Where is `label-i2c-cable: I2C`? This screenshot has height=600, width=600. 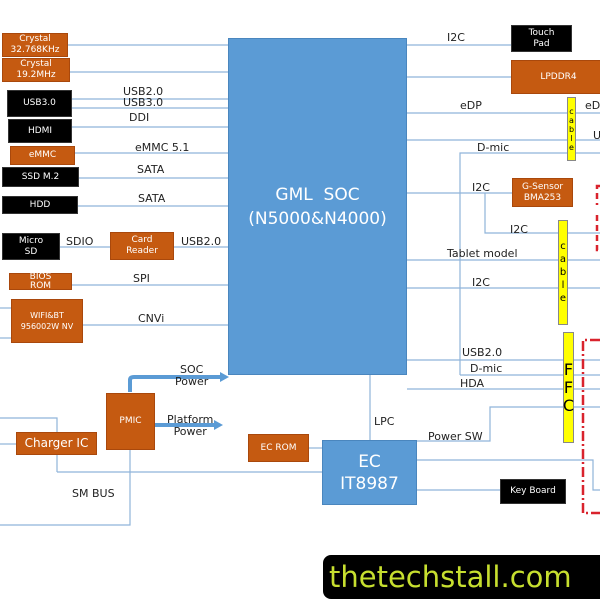
label-i2c-cable: I2C is located at coordinates (519, 229).